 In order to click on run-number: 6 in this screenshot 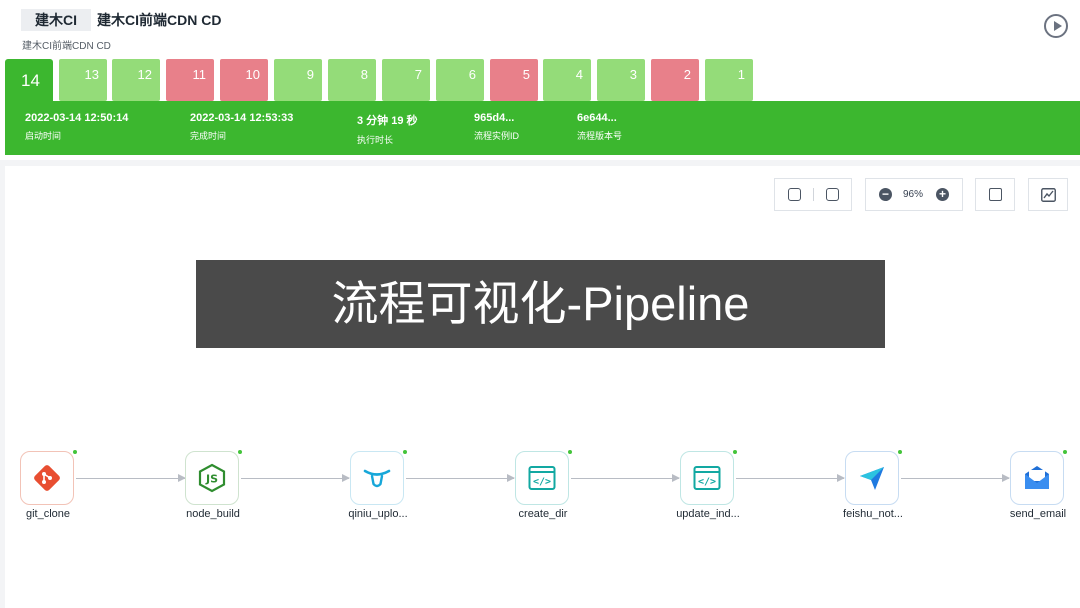, I will do `click(472, 74)`.